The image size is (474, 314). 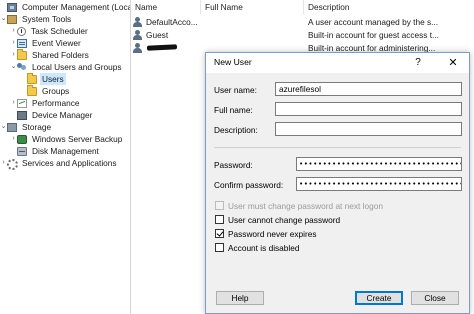 I want to click on tree-item-label: Windows Server Backup, so click(x=77, y=139).